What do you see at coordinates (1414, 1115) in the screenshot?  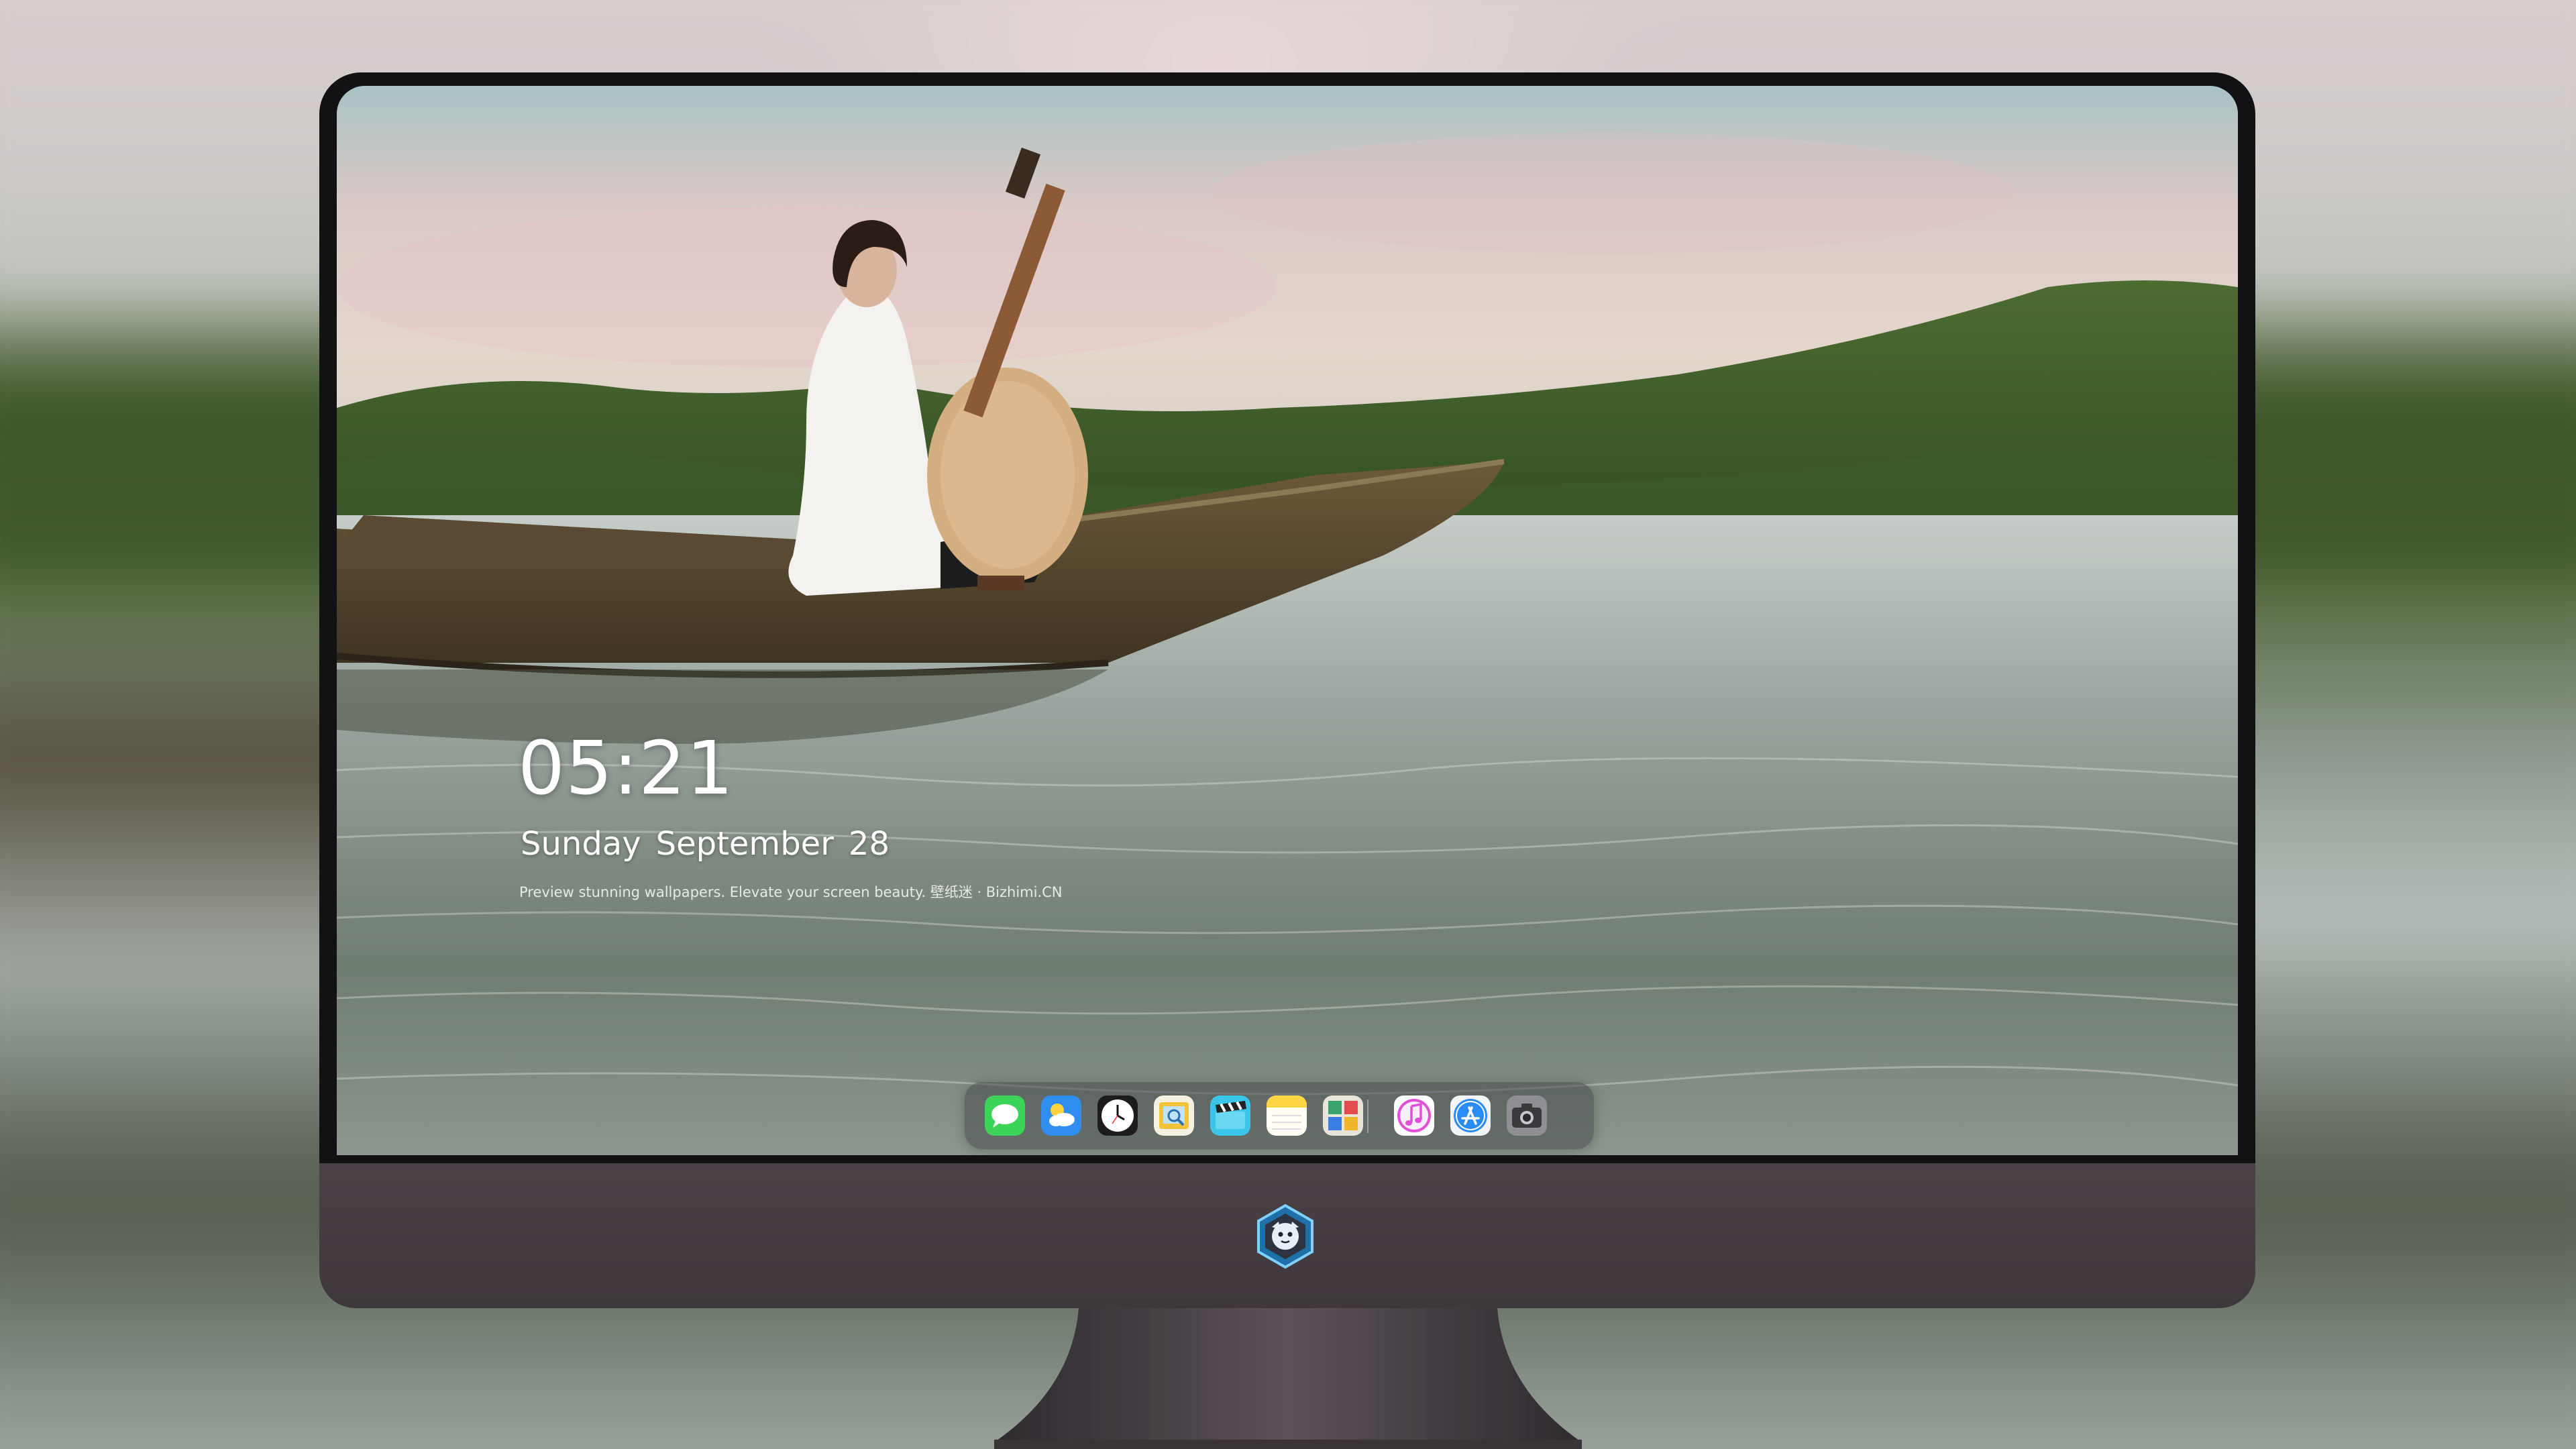 I see `music-note-icon` at bounding box center [1414, 1115].